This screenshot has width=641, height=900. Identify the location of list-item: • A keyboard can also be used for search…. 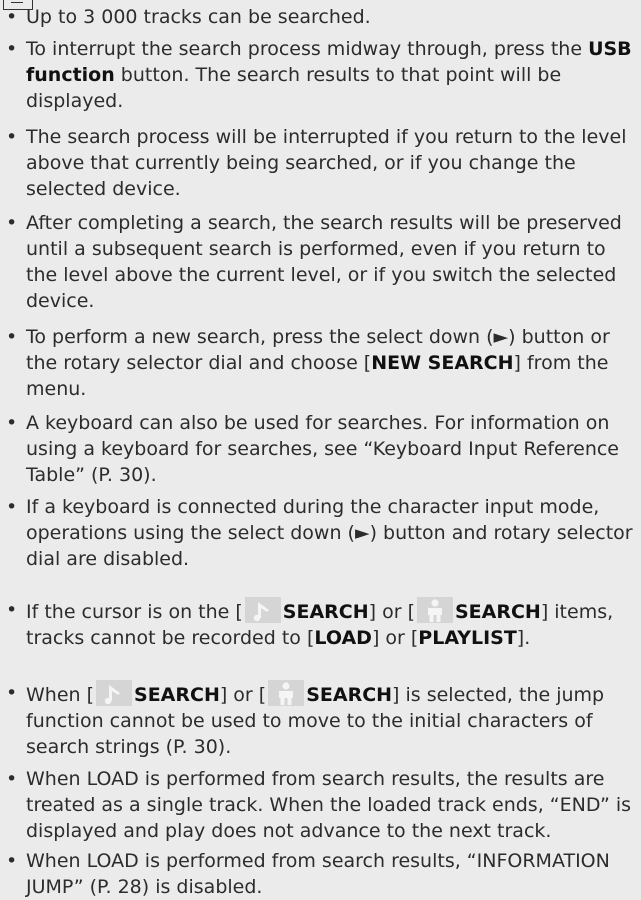
(321, 449).